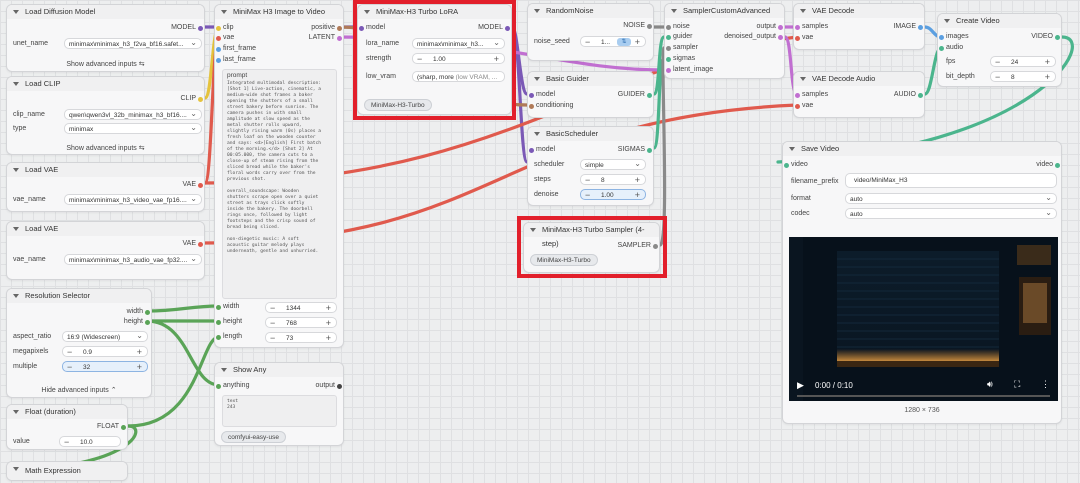 The height and width of the screenshot is (483, 1080). What do you see at coordinates (105, 366) in the screenshot?
I see `multiple-input: − 32 +` at bounding box center [105, 366].